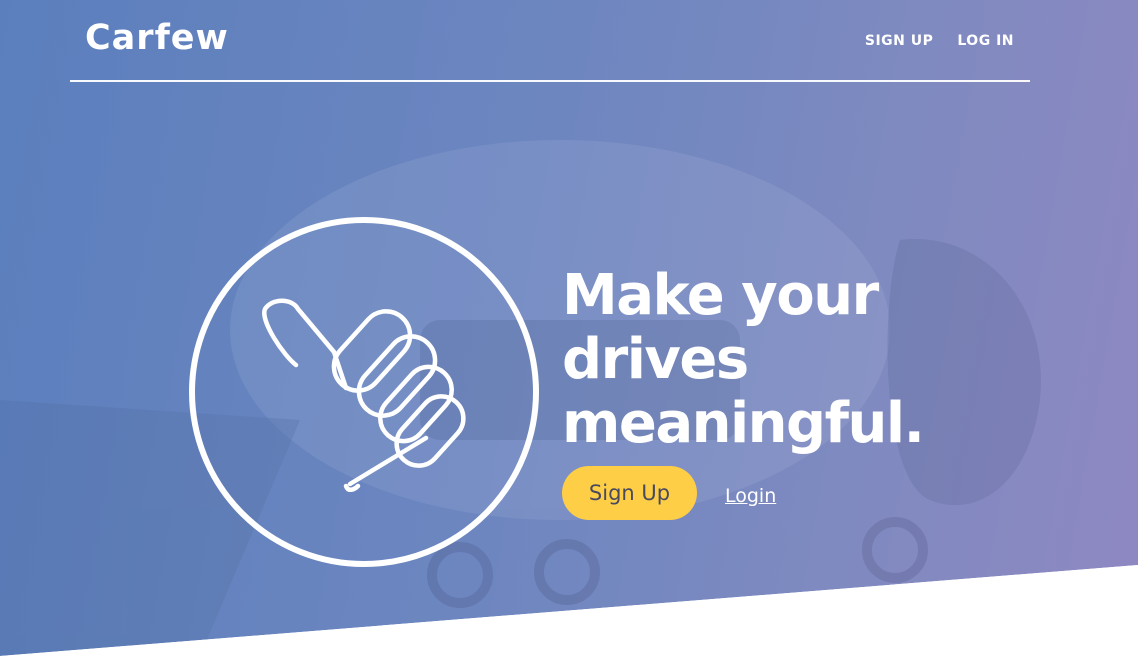 The image size is (1138, 656). What do you see at coordinates (772, 360) in the screenshot?
I see `hero-headline: Make your drives meaningful.` at bounding box center [772, 360].